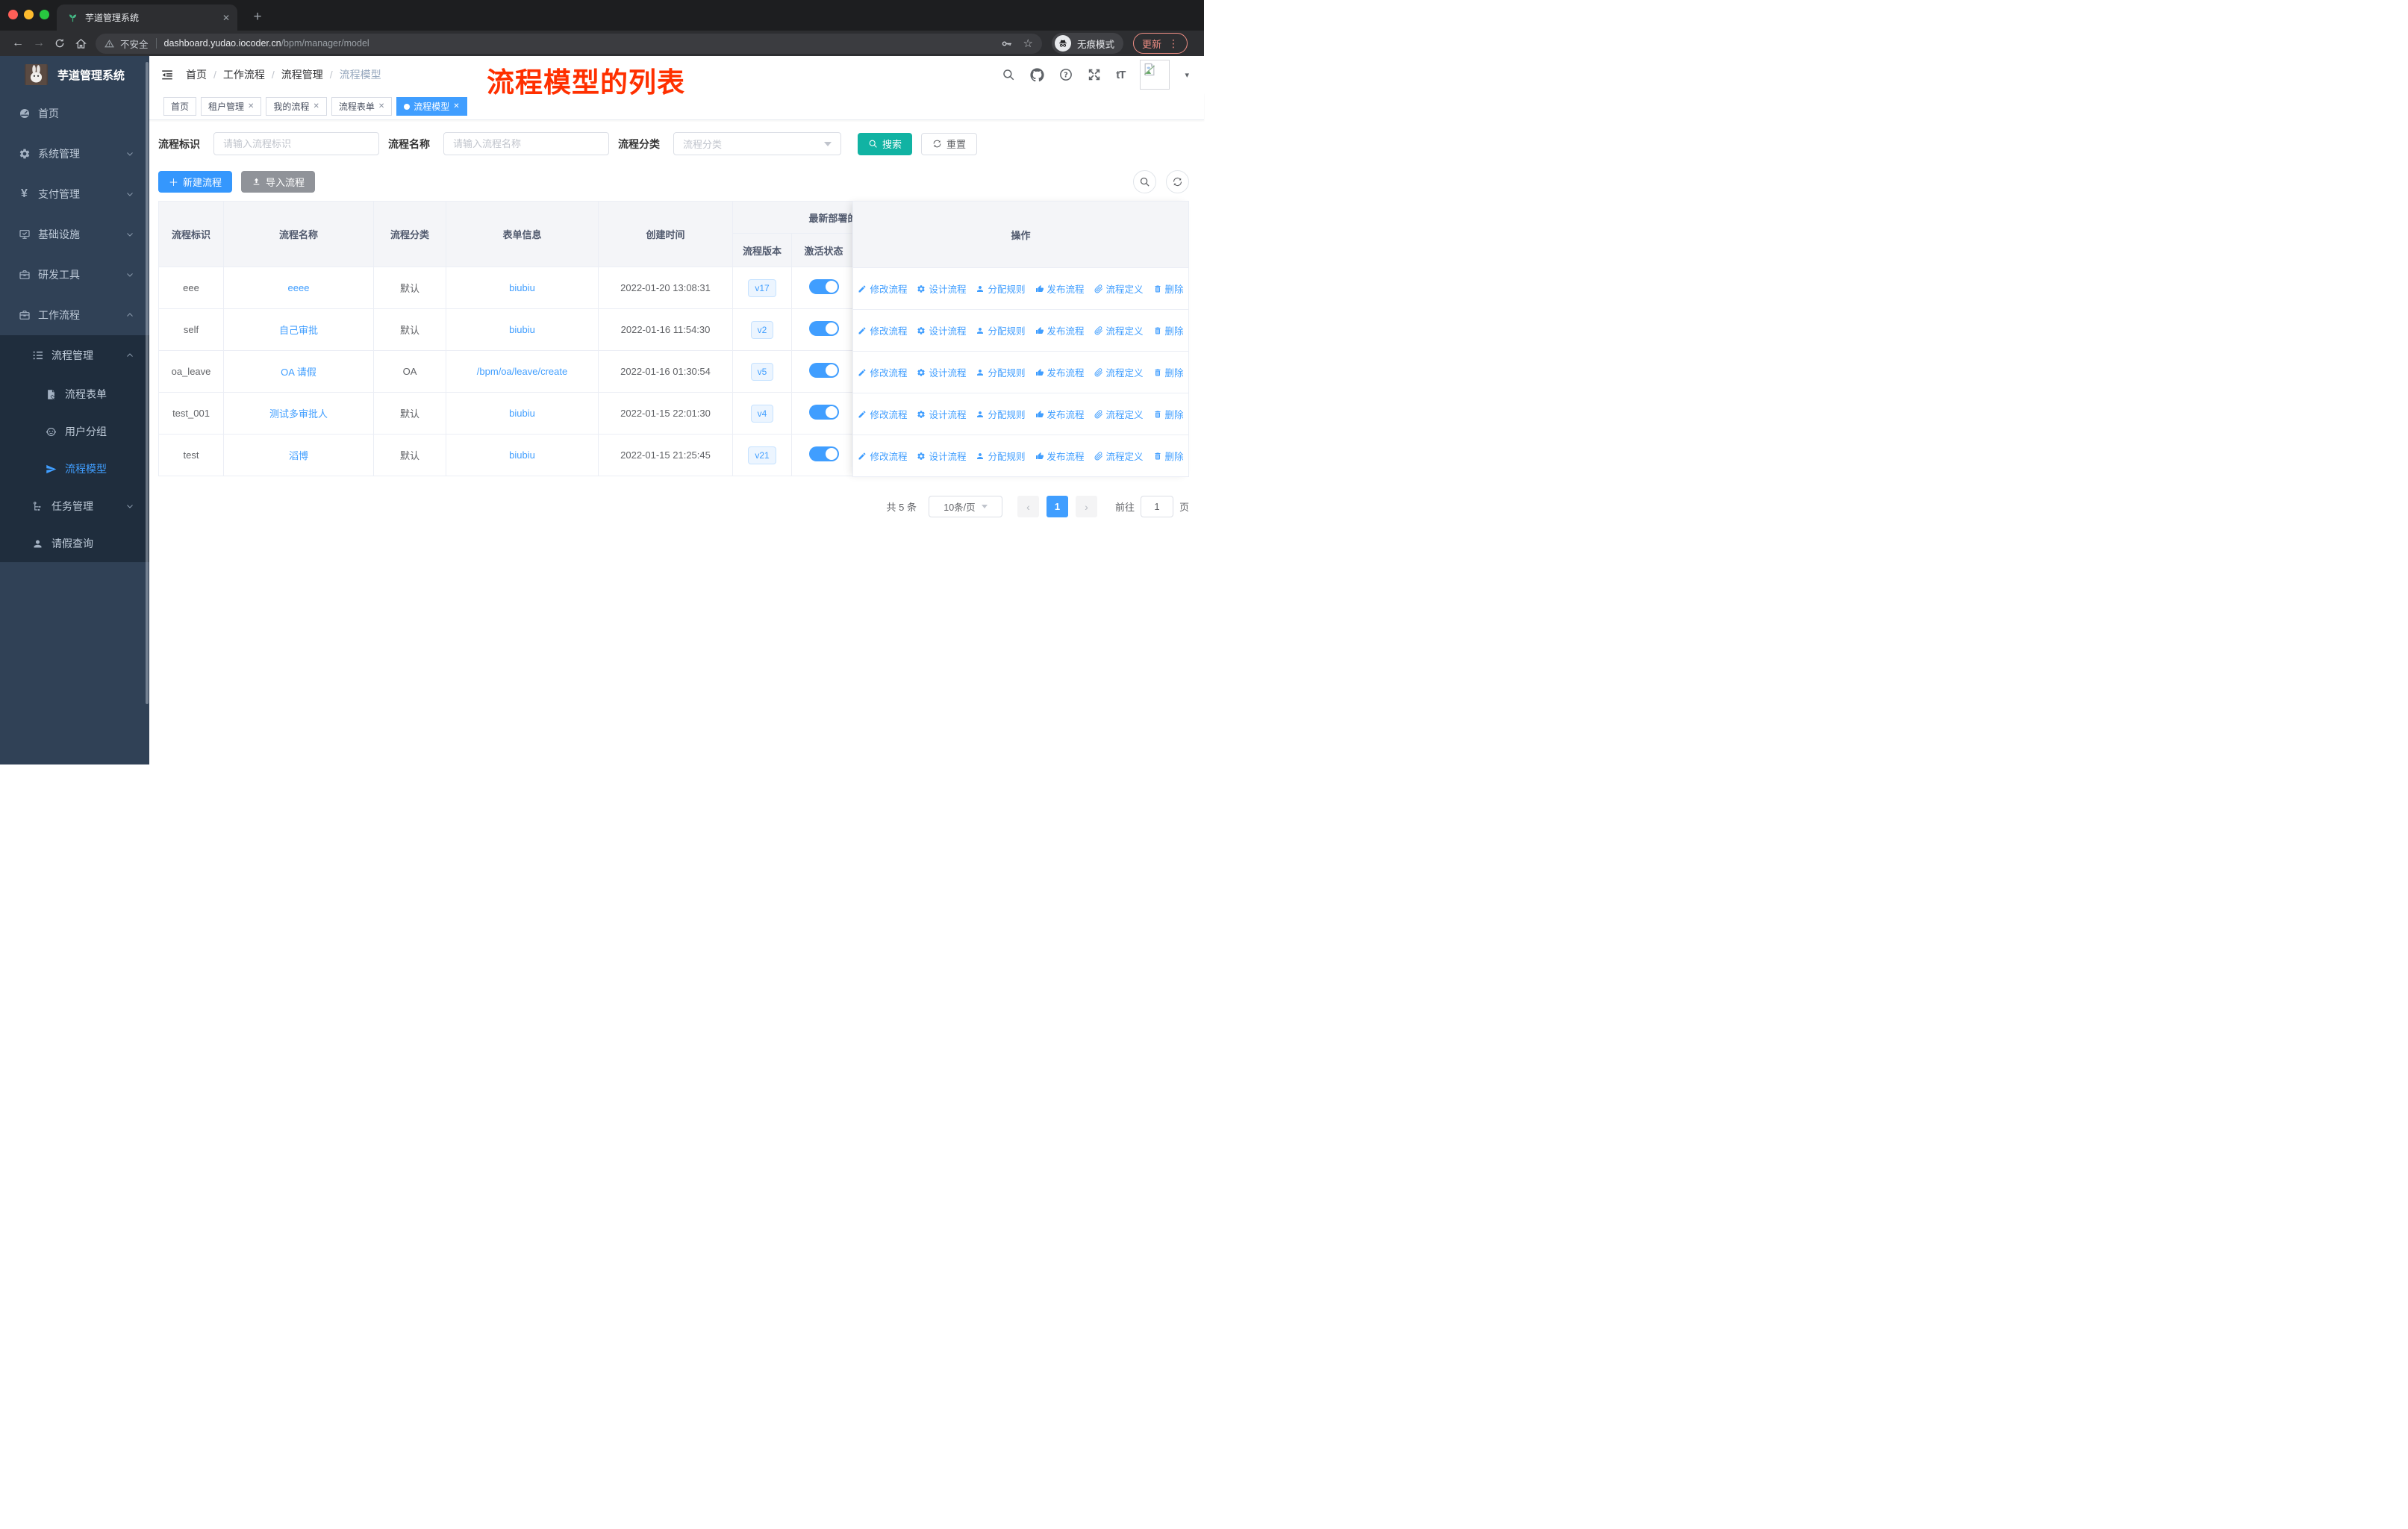  Describe the element at coordinates (1008, 74) in the screenshot. I see `search-icon` at that location.